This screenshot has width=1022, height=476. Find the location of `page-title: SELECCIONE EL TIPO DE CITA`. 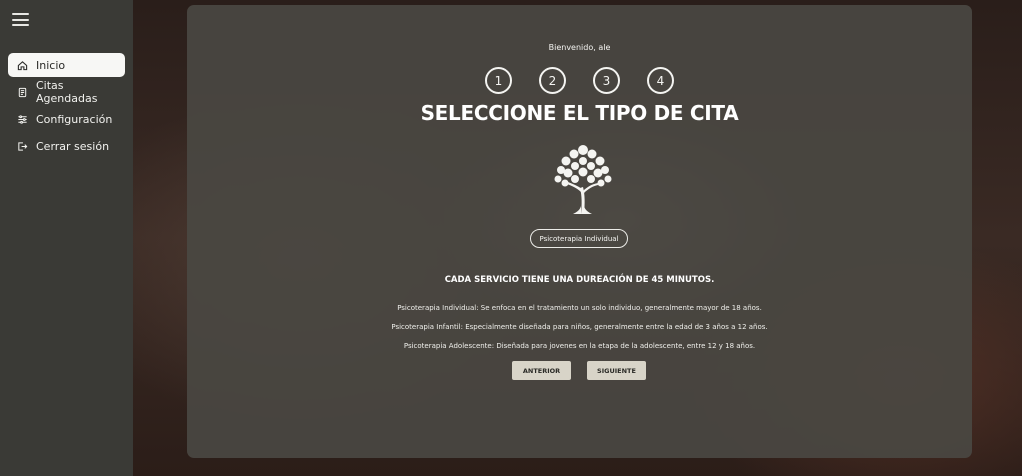

page-title: SELECCIONE EL TIPO DE CITA is located at coordinates (579, 113).